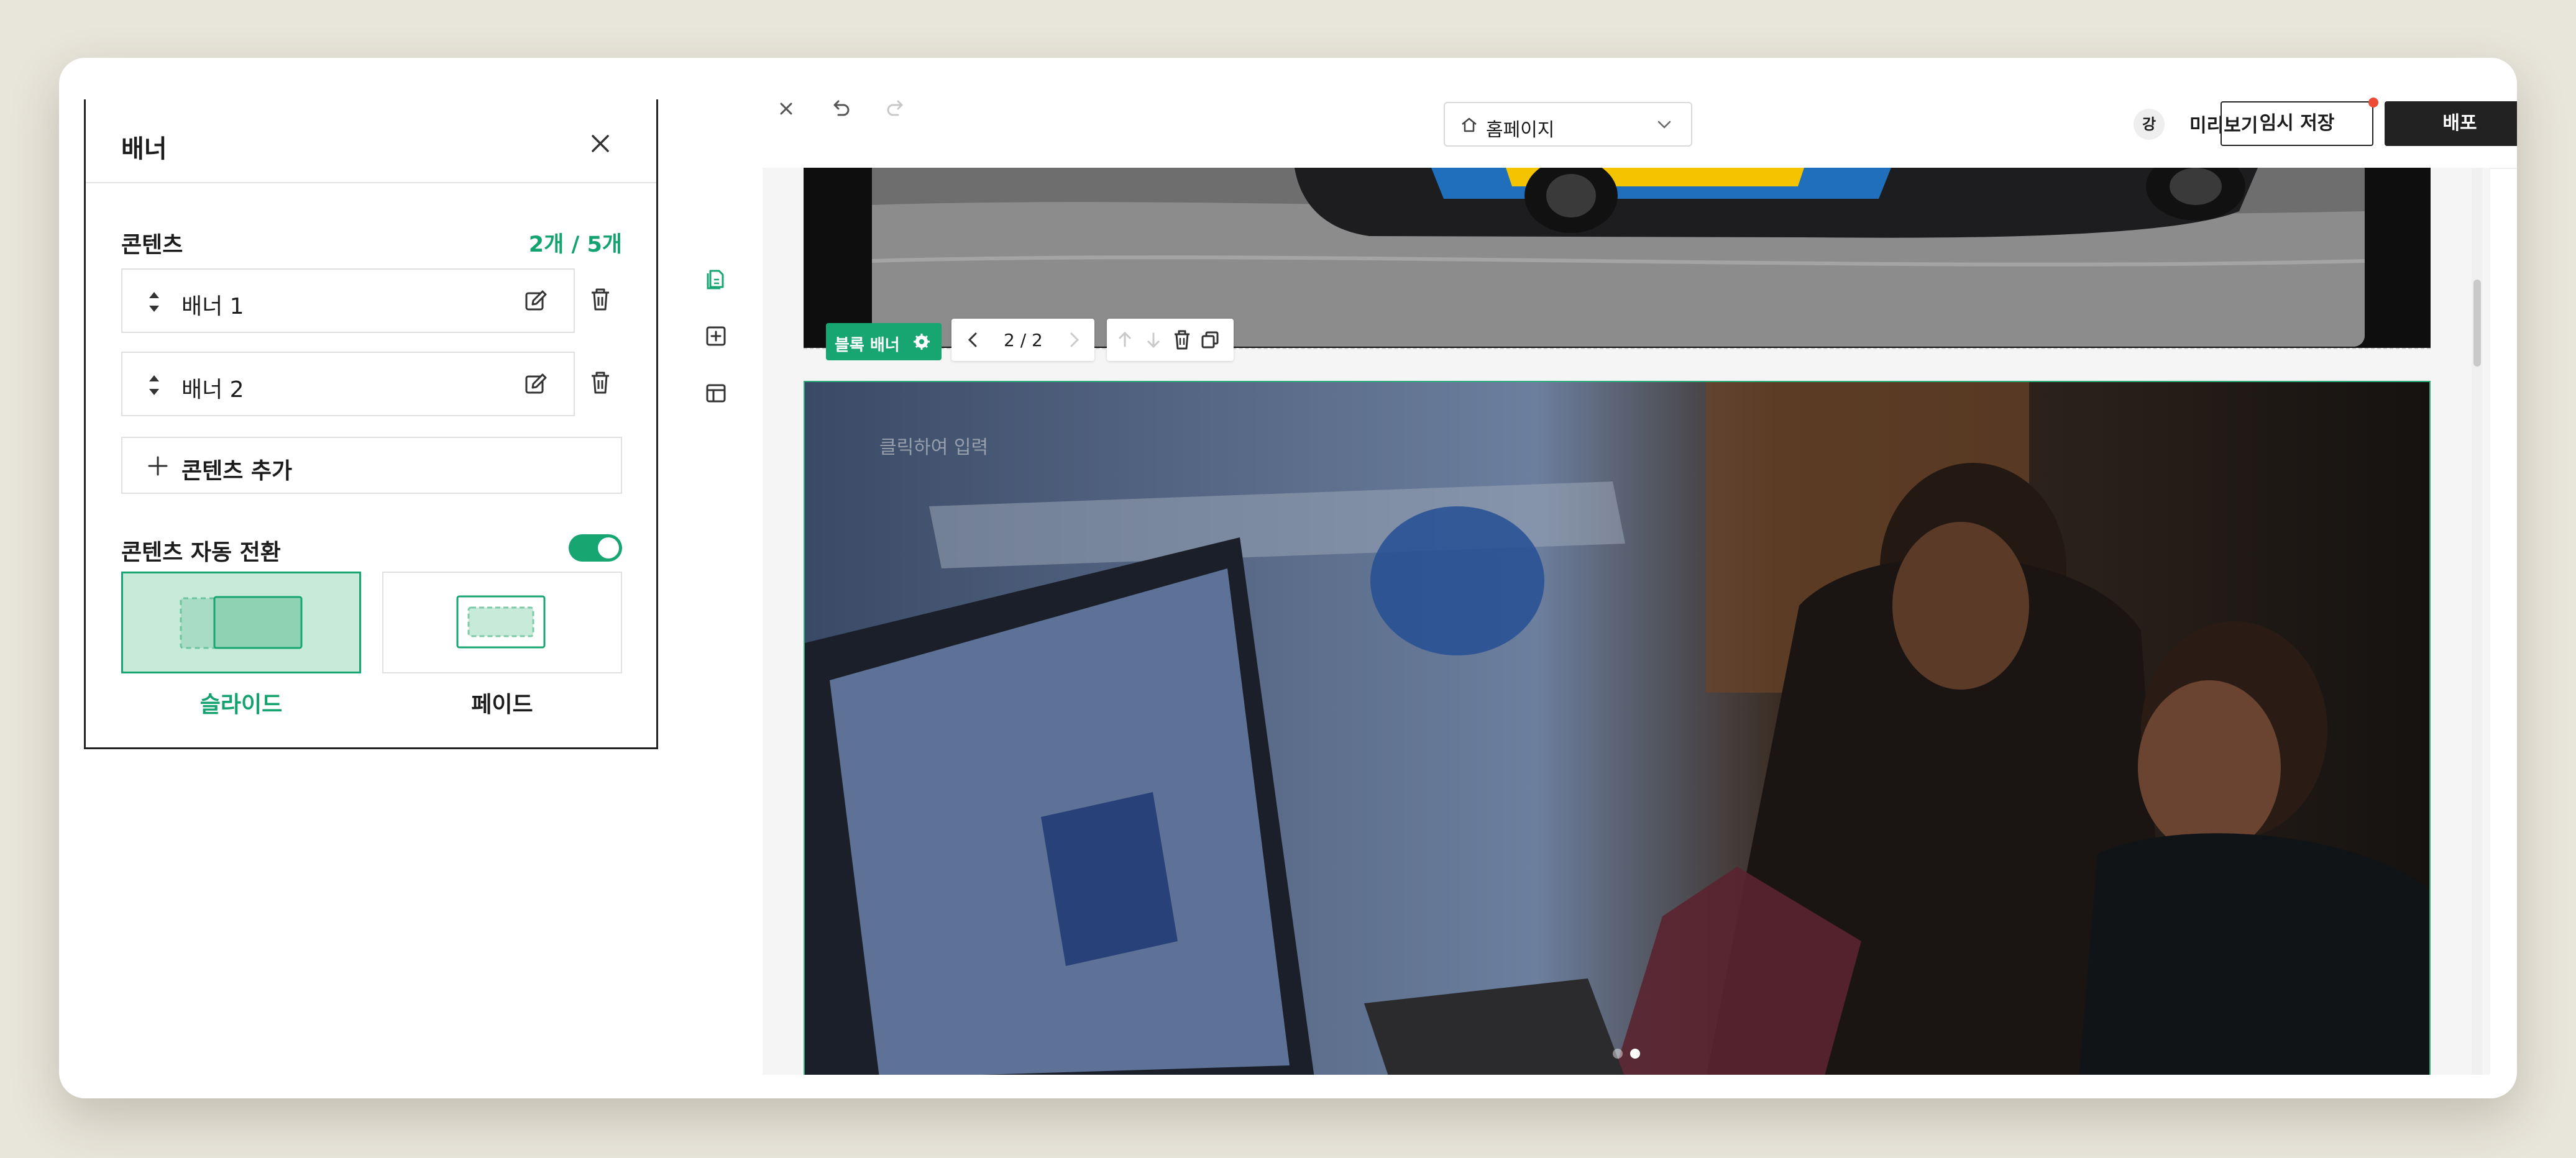  Describe the element at coordinates (895, 108) in the screenshot. I see `redo-icon` at that location.